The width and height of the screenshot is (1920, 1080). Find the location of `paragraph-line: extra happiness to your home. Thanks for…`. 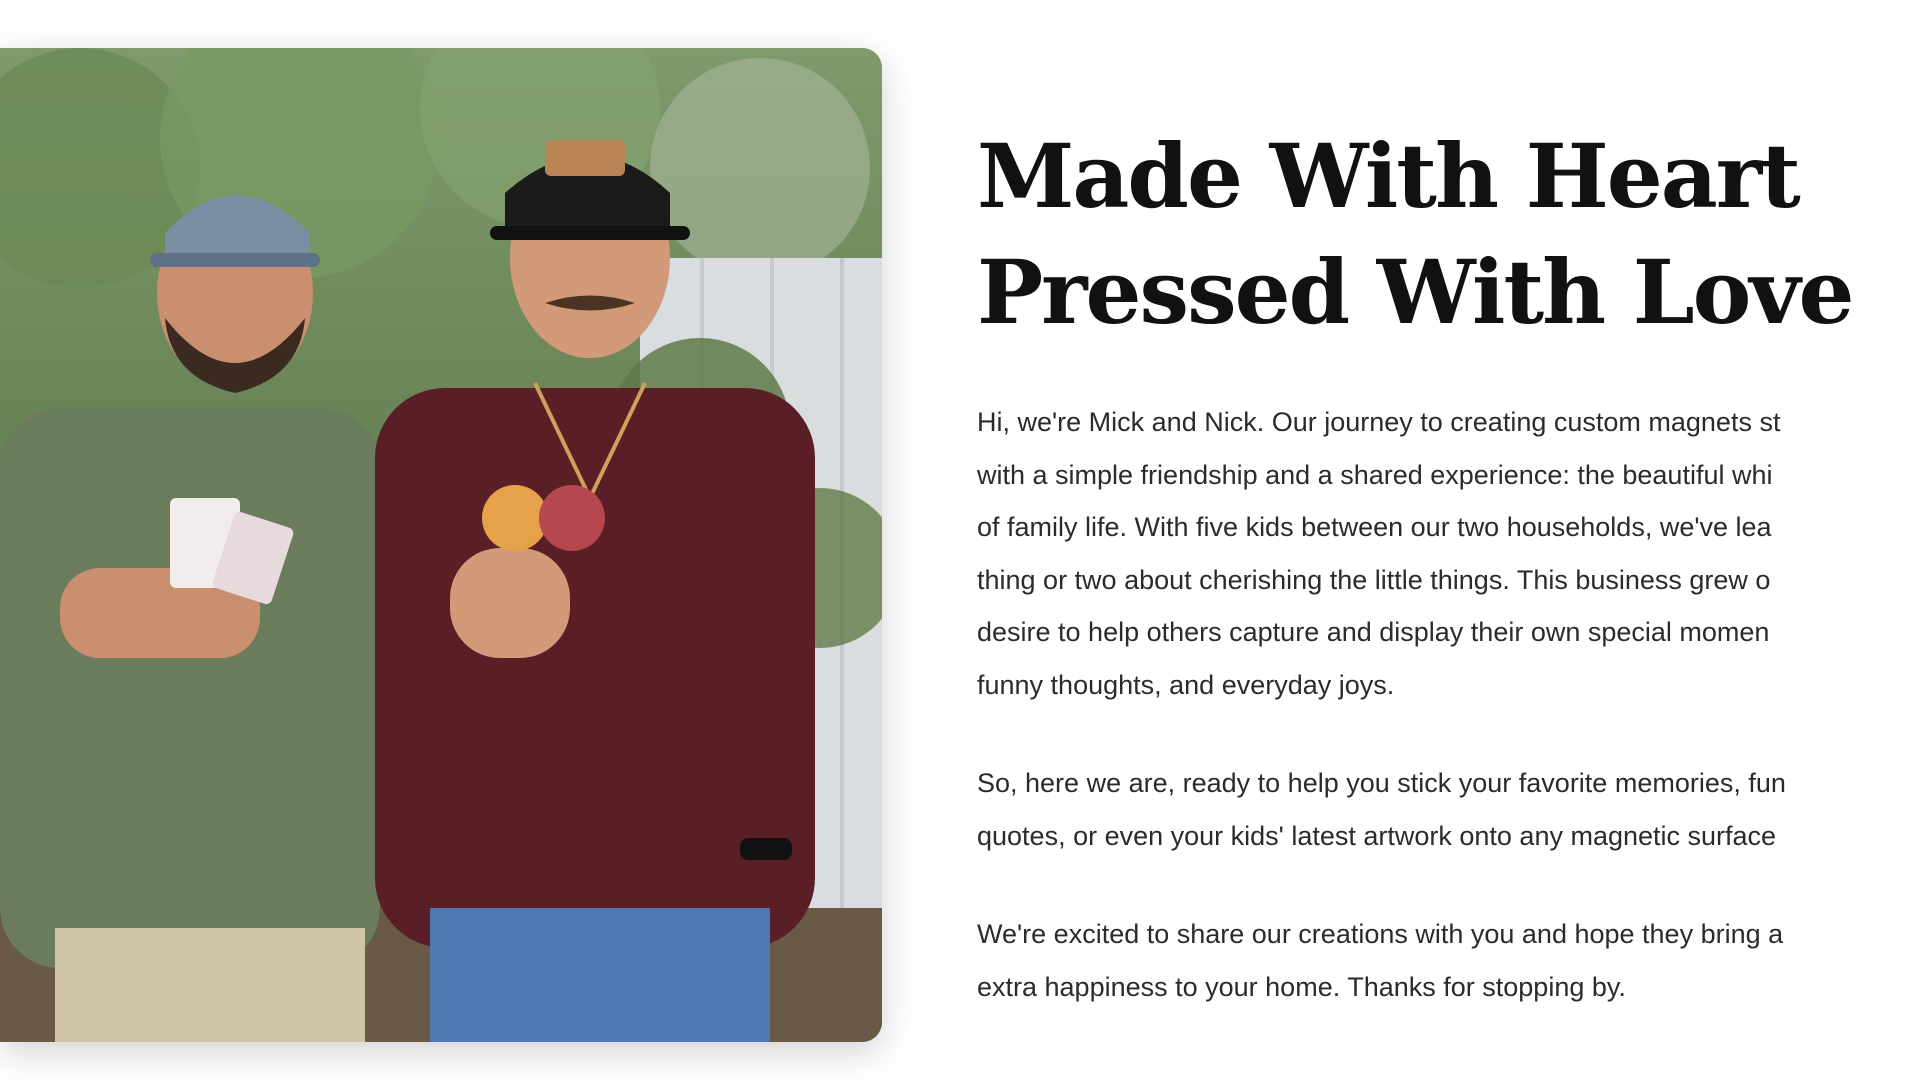

paragraph-line: extra happiness to your home. Thanks for… is located at coordinates (1301, 986).